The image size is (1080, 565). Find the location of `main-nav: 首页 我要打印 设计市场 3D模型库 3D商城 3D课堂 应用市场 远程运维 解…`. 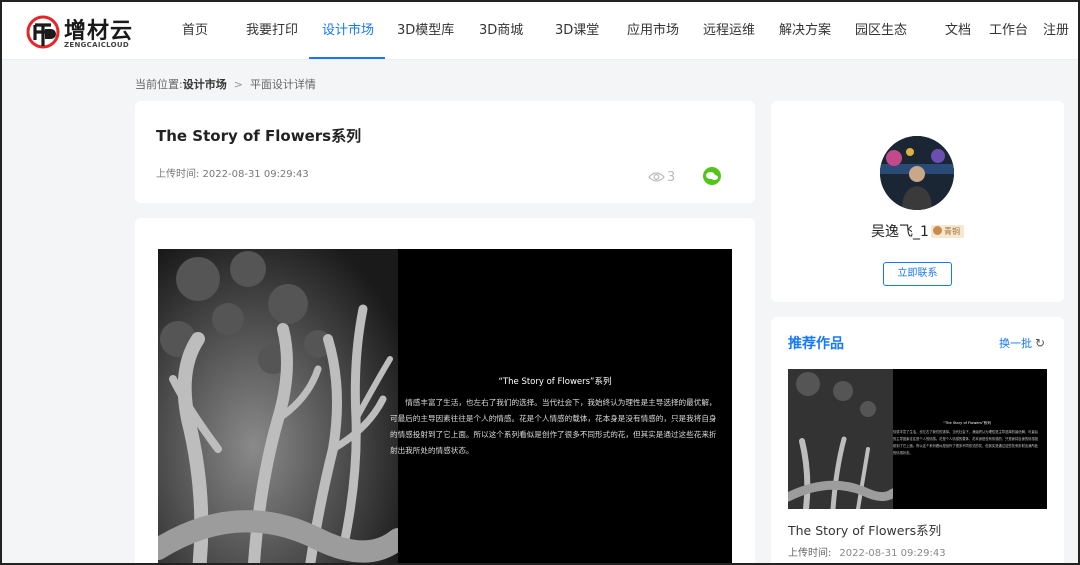

main-nav: 首页 我要打印 设计市场 3D模型库 3D商城 3D课堂 应用市场 远程运维 解… is located at coordinates (540, 31).